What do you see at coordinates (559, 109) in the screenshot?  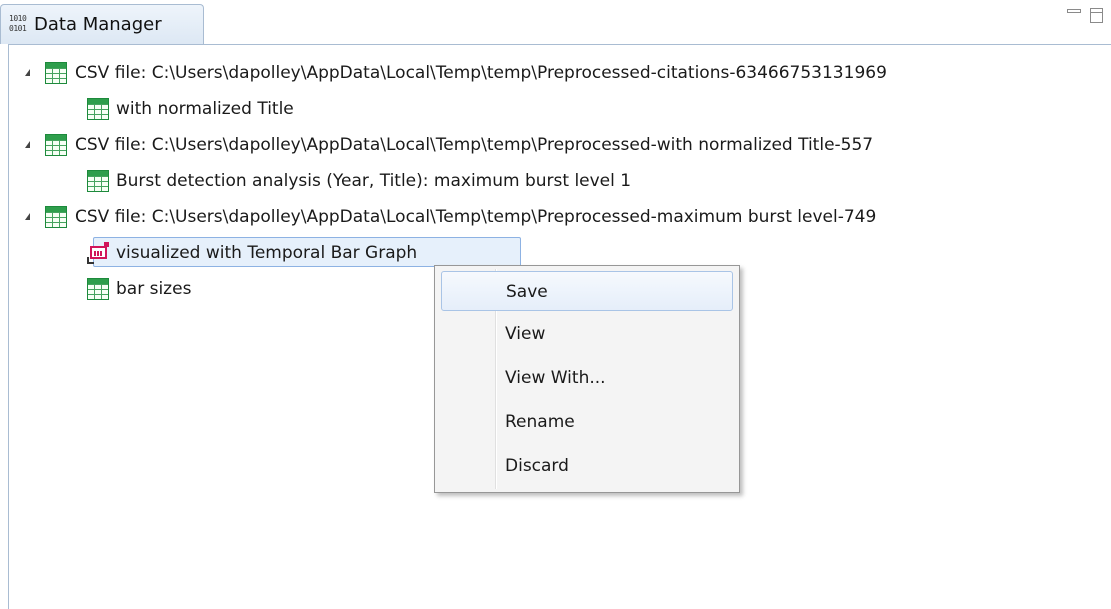 I see `tree-row: with normalized Title` at bounding box center [559, 109].